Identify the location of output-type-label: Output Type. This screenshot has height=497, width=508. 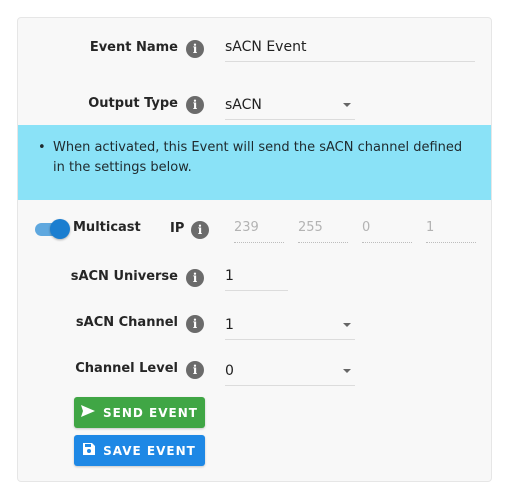
(133, 103).